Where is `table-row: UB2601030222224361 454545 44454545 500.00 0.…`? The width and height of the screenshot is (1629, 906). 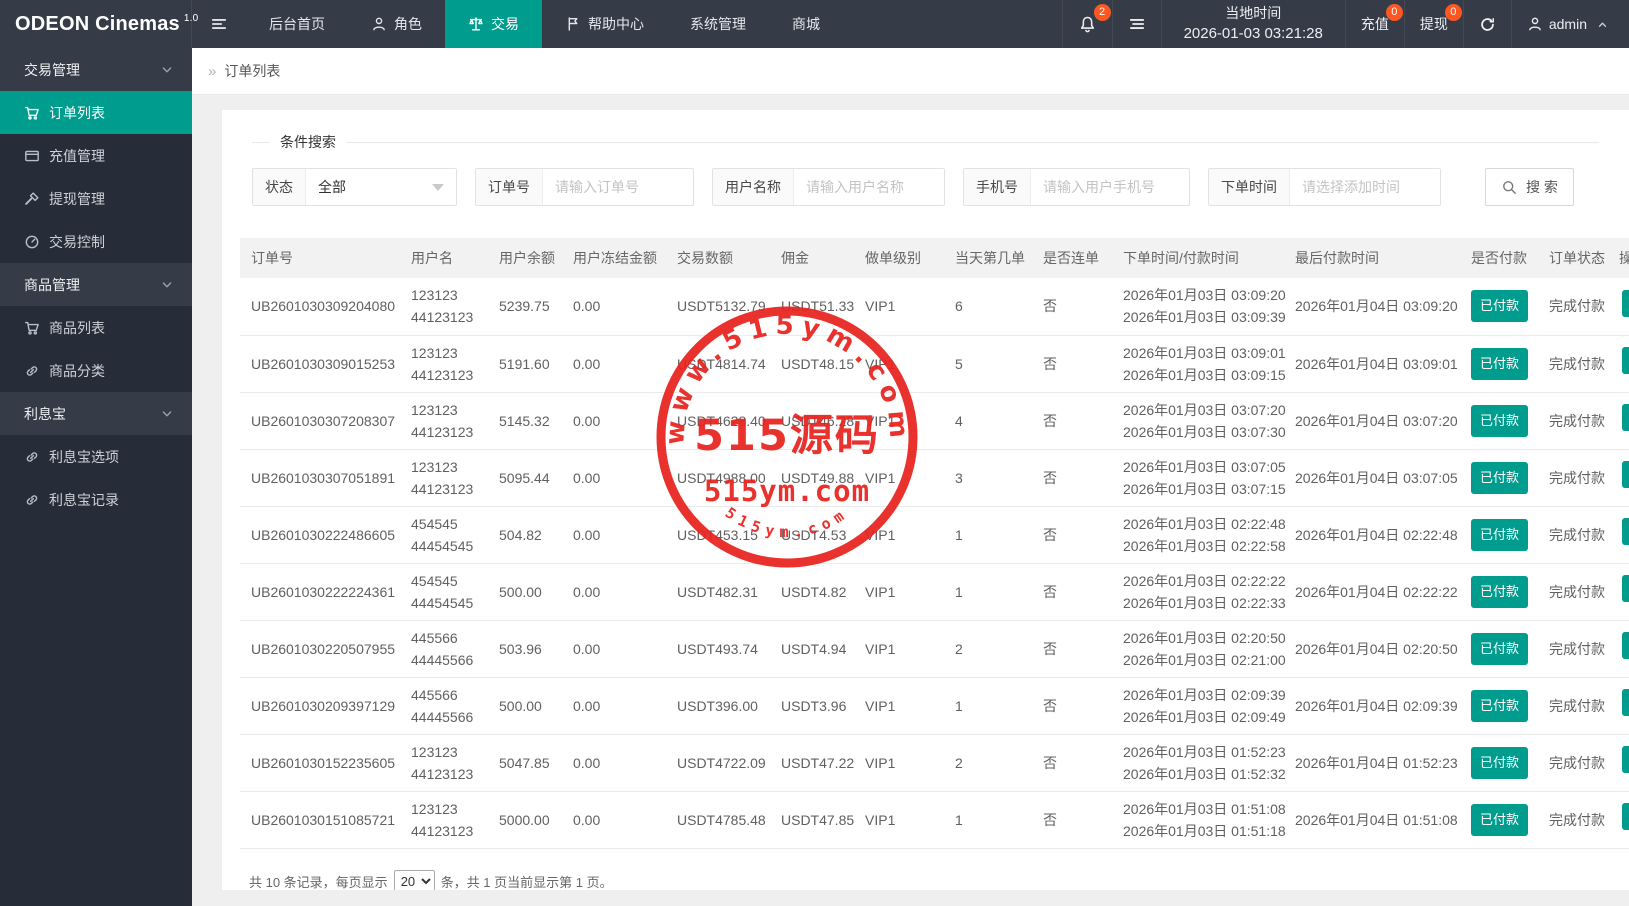
table-row: UB2601030222224361 454545 44454545 500.00 0.… is located at coordinates (934, 591).